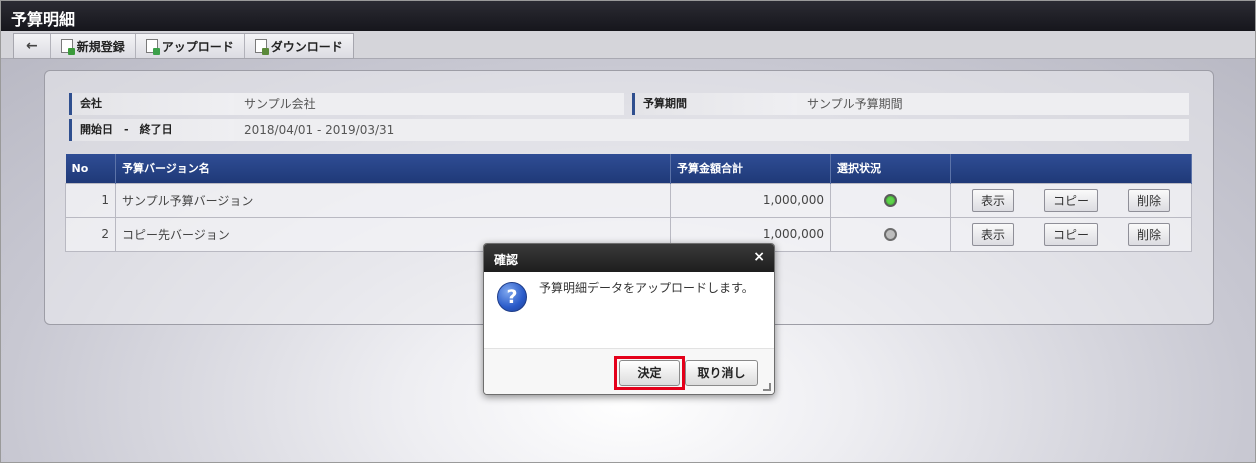 This screenshot has width=1256, height=463. I want to click on page-title: 予算明細, so click(628, 16).